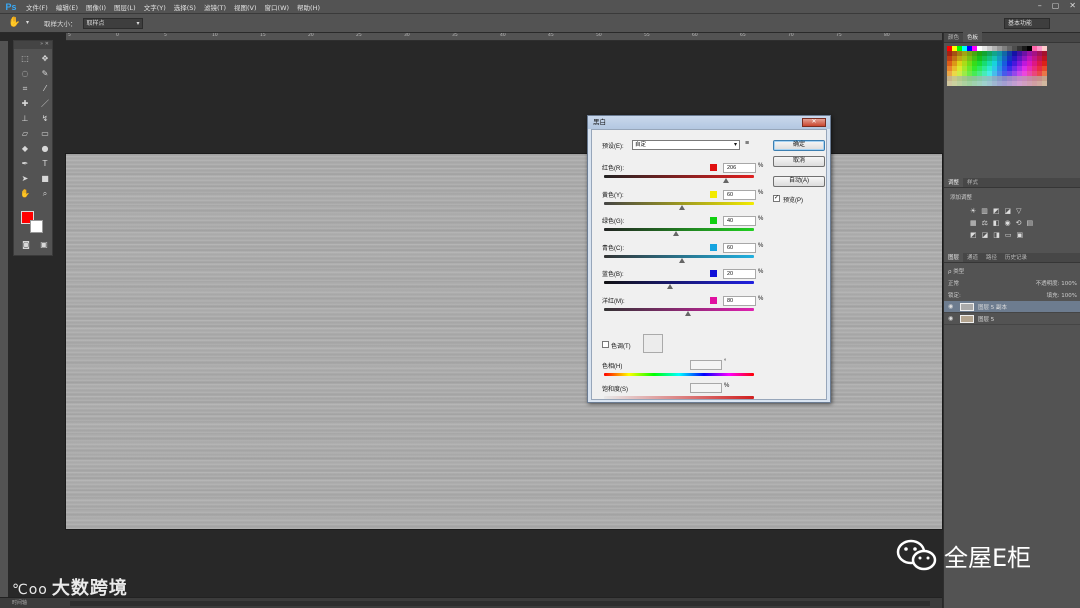 The width and height of the screenshot is (1080, 608). Describe the element at coordinates (996, 223) in the screenshot. I see `black-white-icon: ◧` at that location.